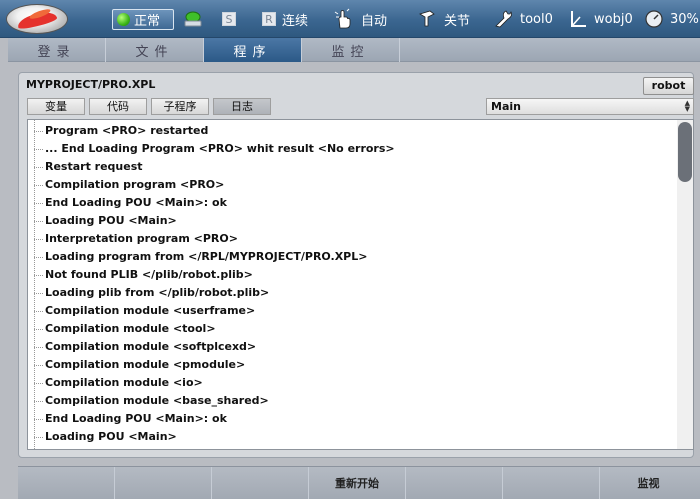 The image size is (700, 499). What do you see at coordinates (342, 18) in the screenshot?
I see `hand-icon` at bounding box center [342, 18].